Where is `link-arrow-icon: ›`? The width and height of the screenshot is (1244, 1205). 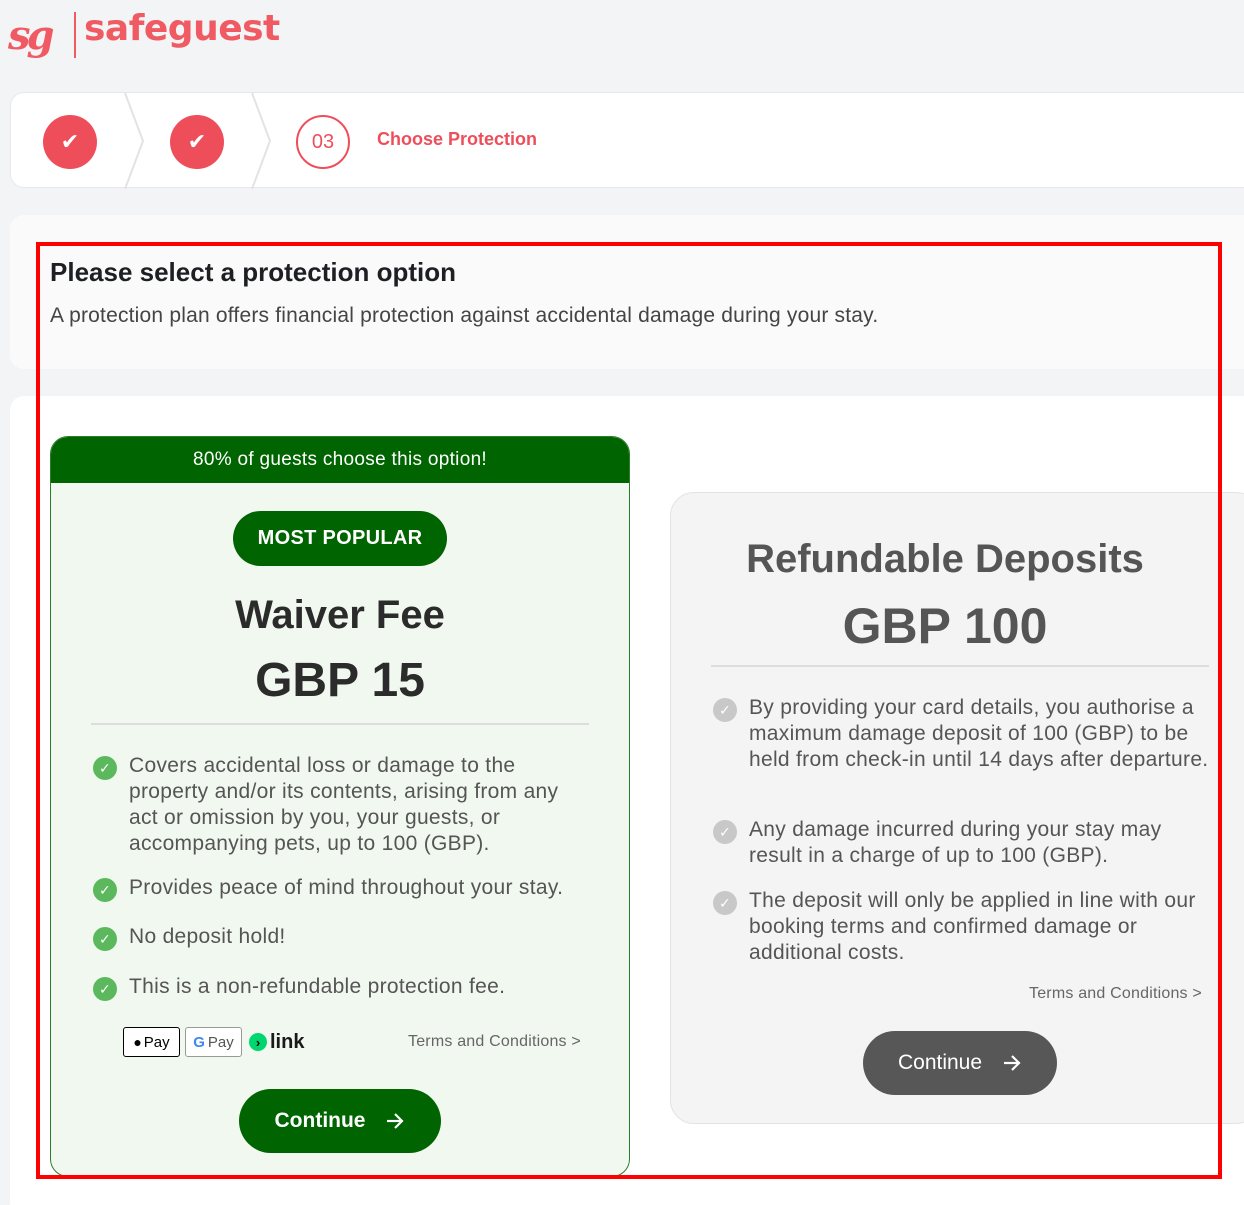 link-arrow-icon: › is located at coordinates (258, 1042).